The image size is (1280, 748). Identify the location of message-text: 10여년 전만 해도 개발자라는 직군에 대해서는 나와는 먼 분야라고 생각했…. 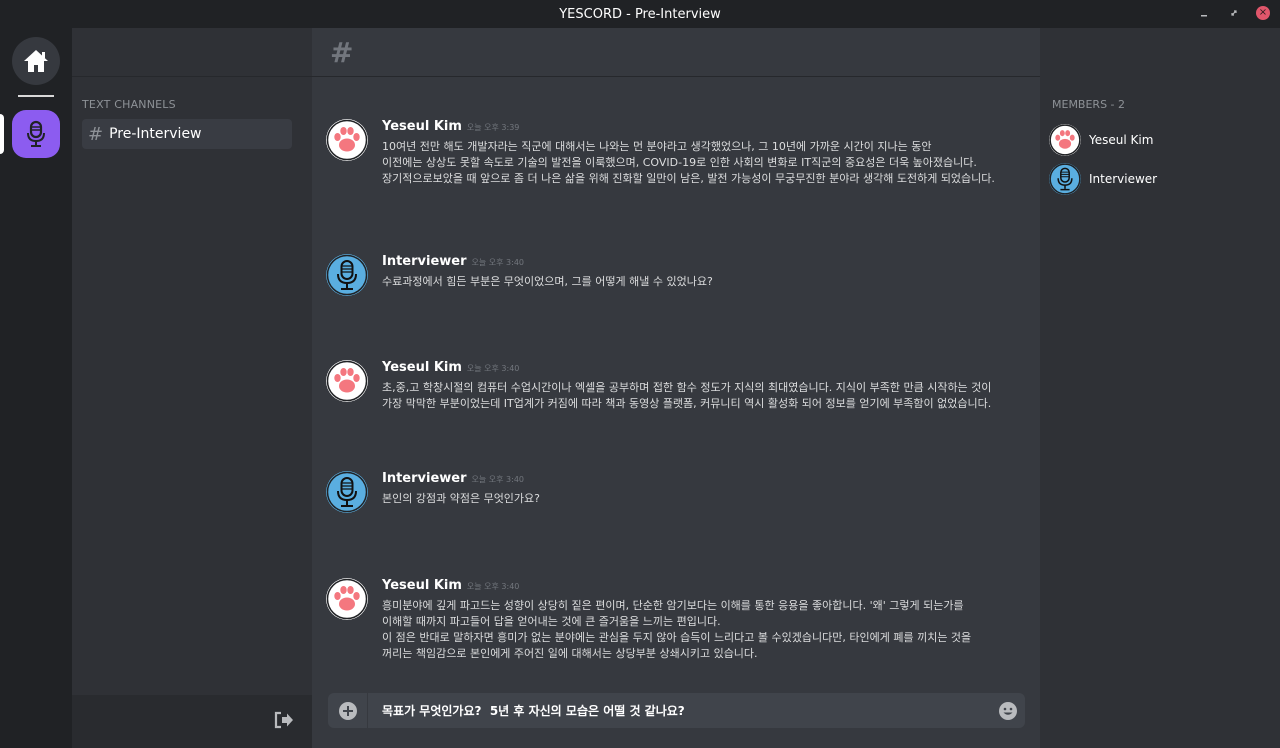
(688, 162).